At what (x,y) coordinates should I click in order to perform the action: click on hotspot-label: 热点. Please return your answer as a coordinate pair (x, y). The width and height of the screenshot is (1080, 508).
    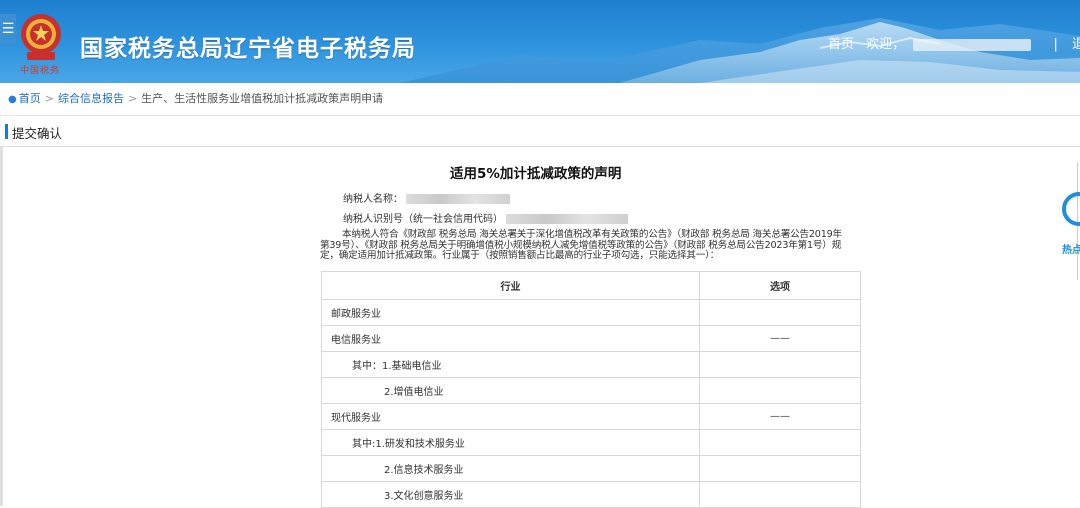
    Looking at the image, I should click on (1071, 248).